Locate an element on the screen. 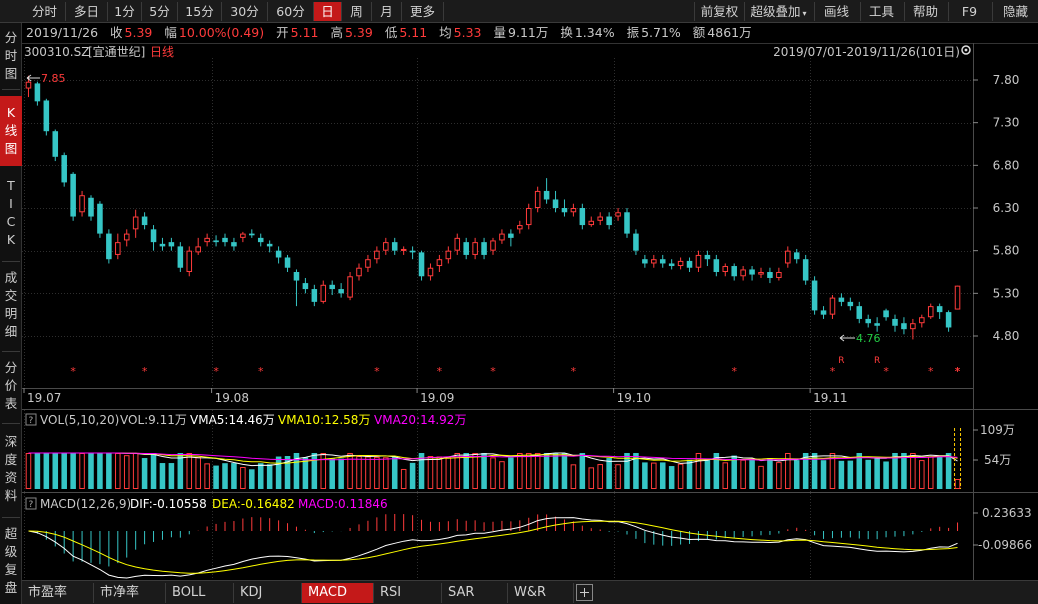 Image resolution: width=1038 pixels, height=604 pixels. price-axis-label: 6.30 is located at coordinates (1006, 208).